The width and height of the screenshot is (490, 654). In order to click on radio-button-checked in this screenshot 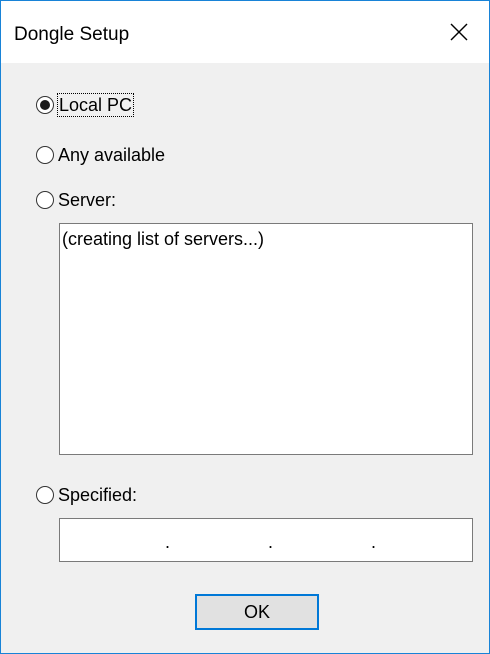, I will do `click(45, 105)`.